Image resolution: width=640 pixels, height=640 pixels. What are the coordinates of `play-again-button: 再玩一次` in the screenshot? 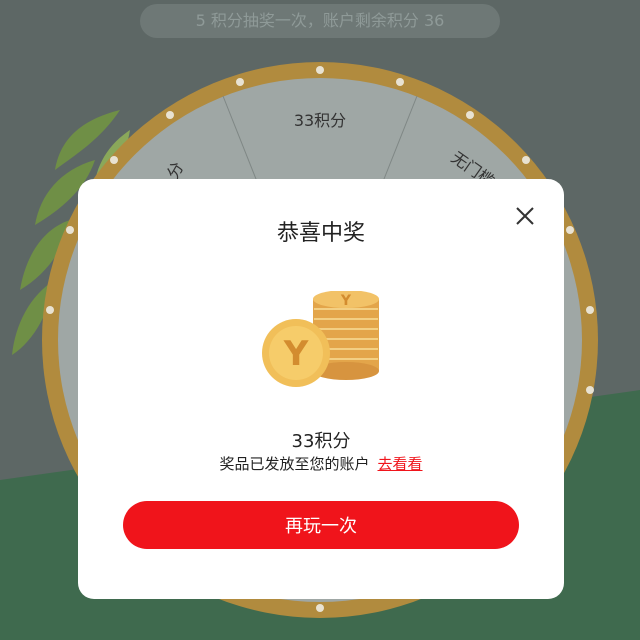 It's located at (321, 525).